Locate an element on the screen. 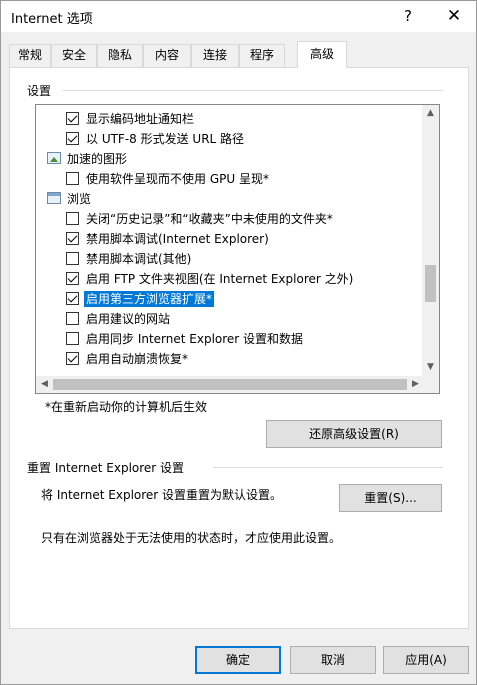  reset-warning: 只有在浏览器处于无法使用的状态时，才应使用此设置。 is located at coordinates (191, 538).